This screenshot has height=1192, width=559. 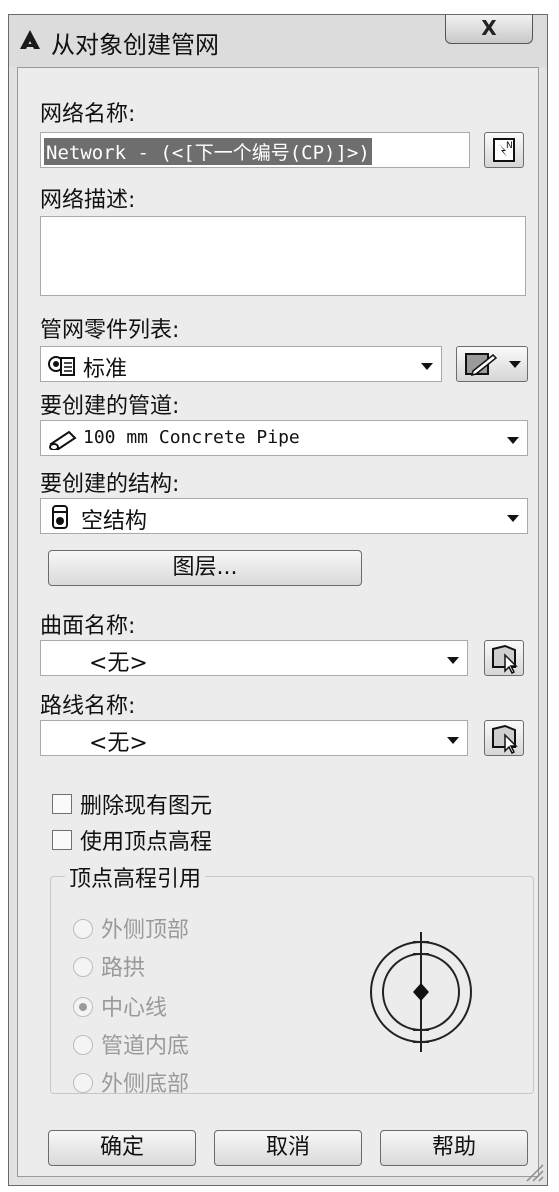 What do you see at coordinates (83, 1083) in the screenshot?
I see `radio-outside-bottom` at bounding box center [83, 1083].